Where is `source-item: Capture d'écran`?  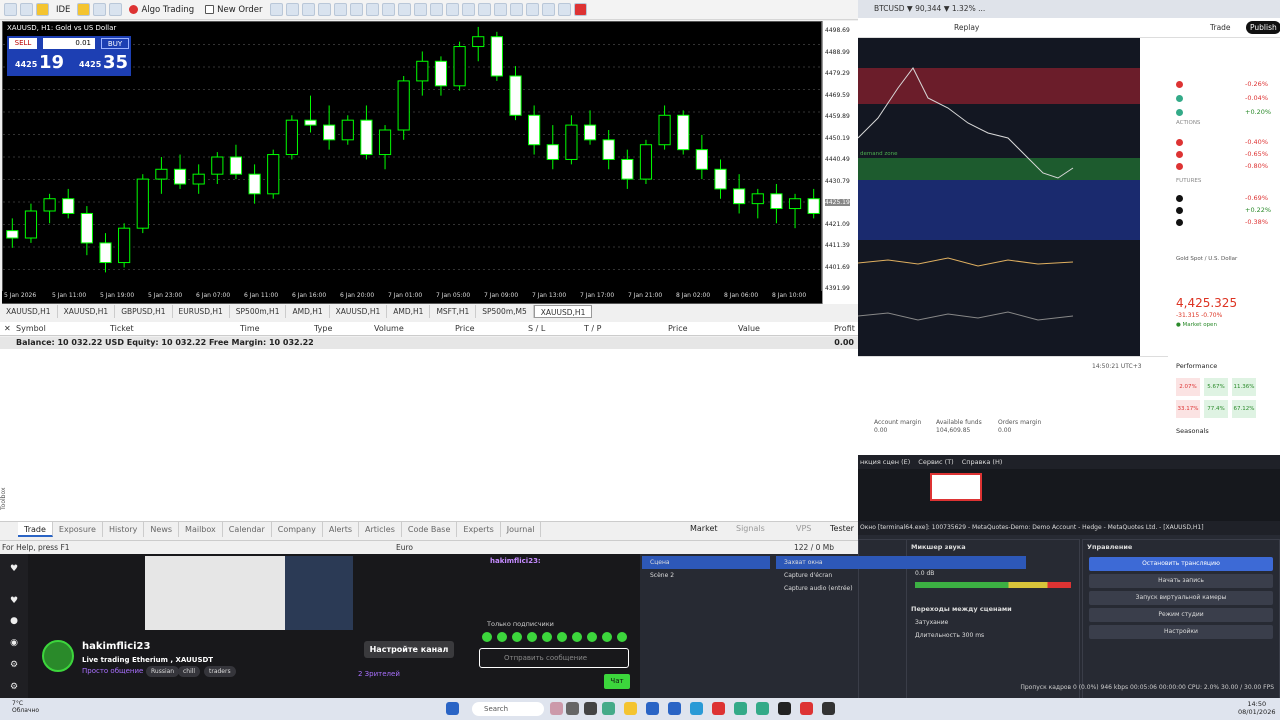
source-item: Capture d'écran is located at coordinates (901, 575).